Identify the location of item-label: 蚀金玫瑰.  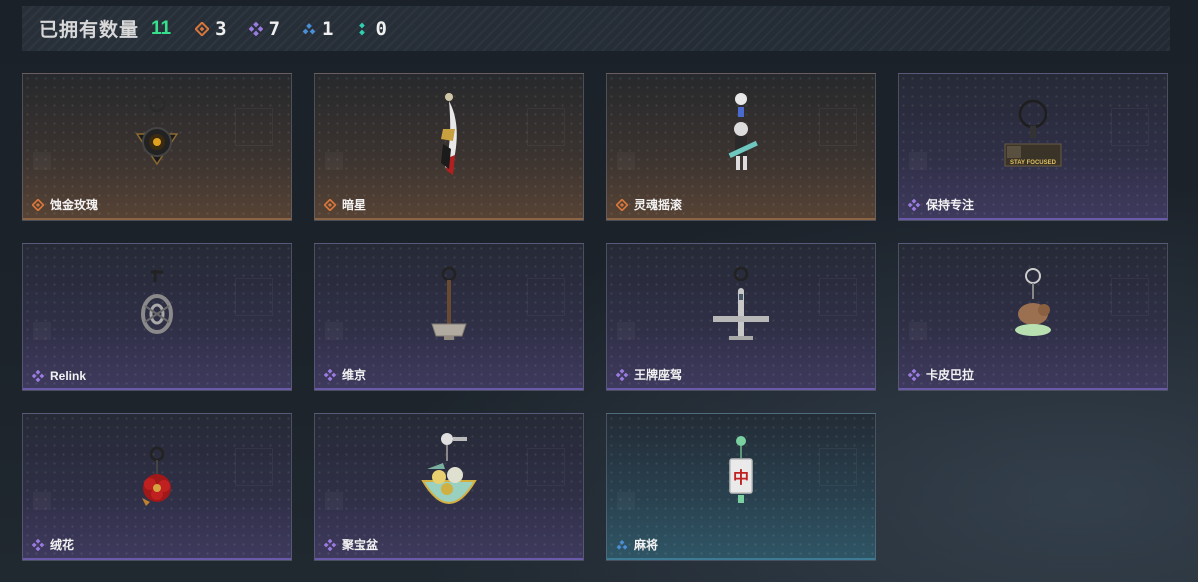
(65, 204).